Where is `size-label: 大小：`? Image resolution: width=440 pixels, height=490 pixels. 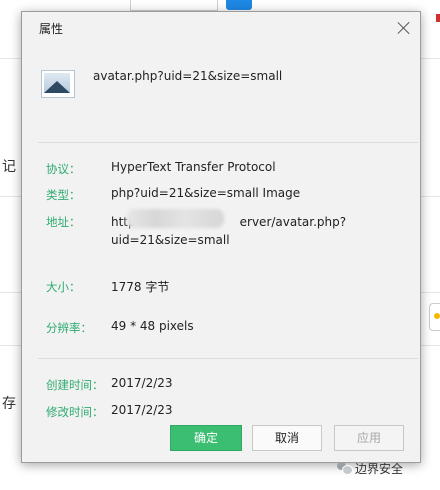
size-label: 大小： is located at coordinates (63, 287).